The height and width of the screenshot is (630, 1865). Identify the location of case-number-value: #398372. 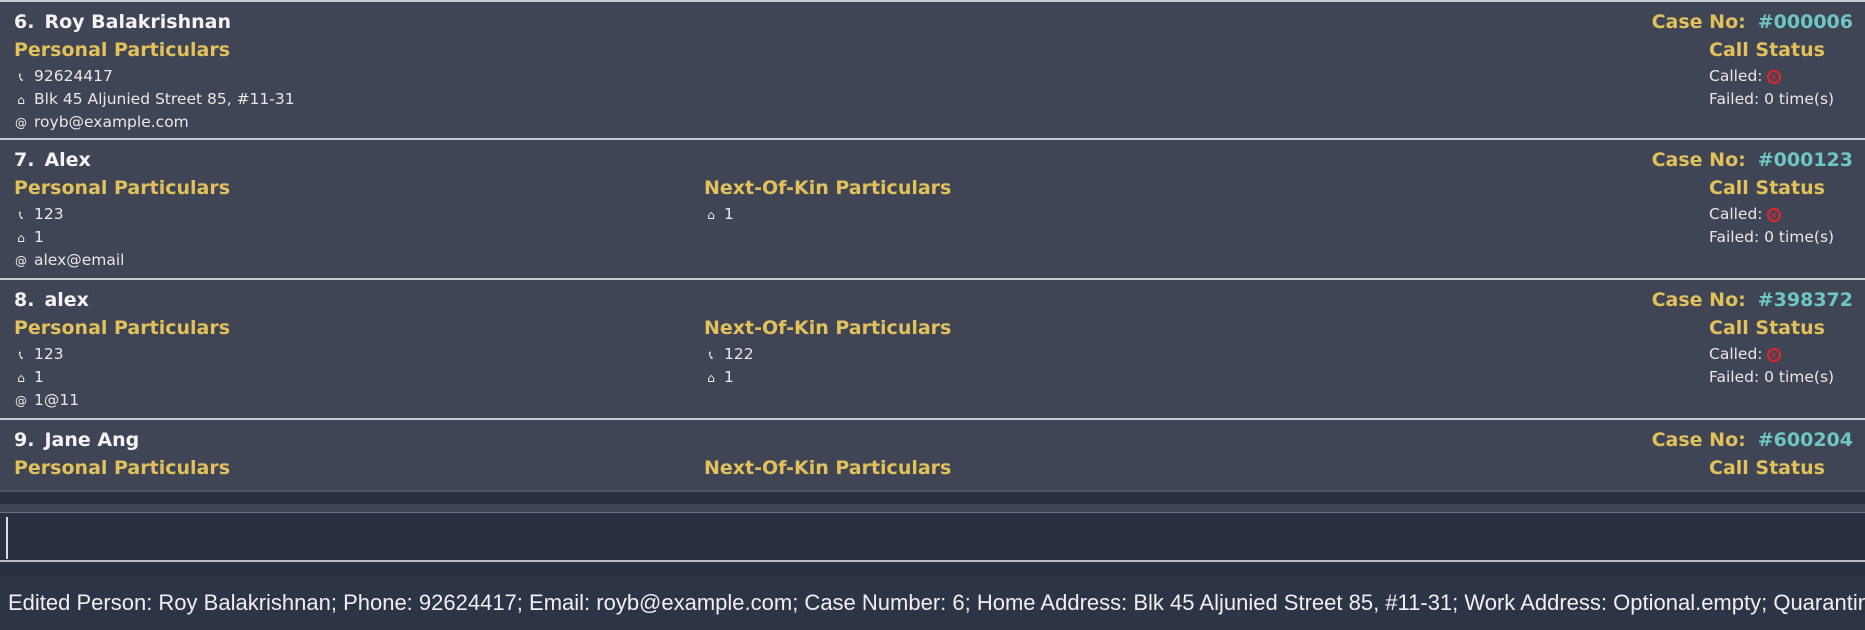
(1805, 300).